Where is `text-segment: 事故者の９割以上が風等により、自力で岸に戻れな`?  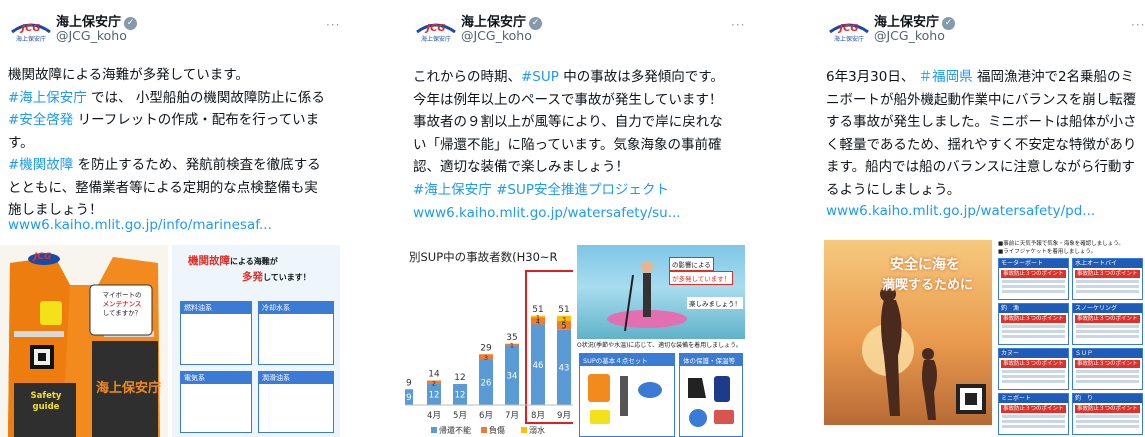 text-segment: 事故者の９割以上が風等により、自力で岸に戻れな is located at coordinates (568, 122).